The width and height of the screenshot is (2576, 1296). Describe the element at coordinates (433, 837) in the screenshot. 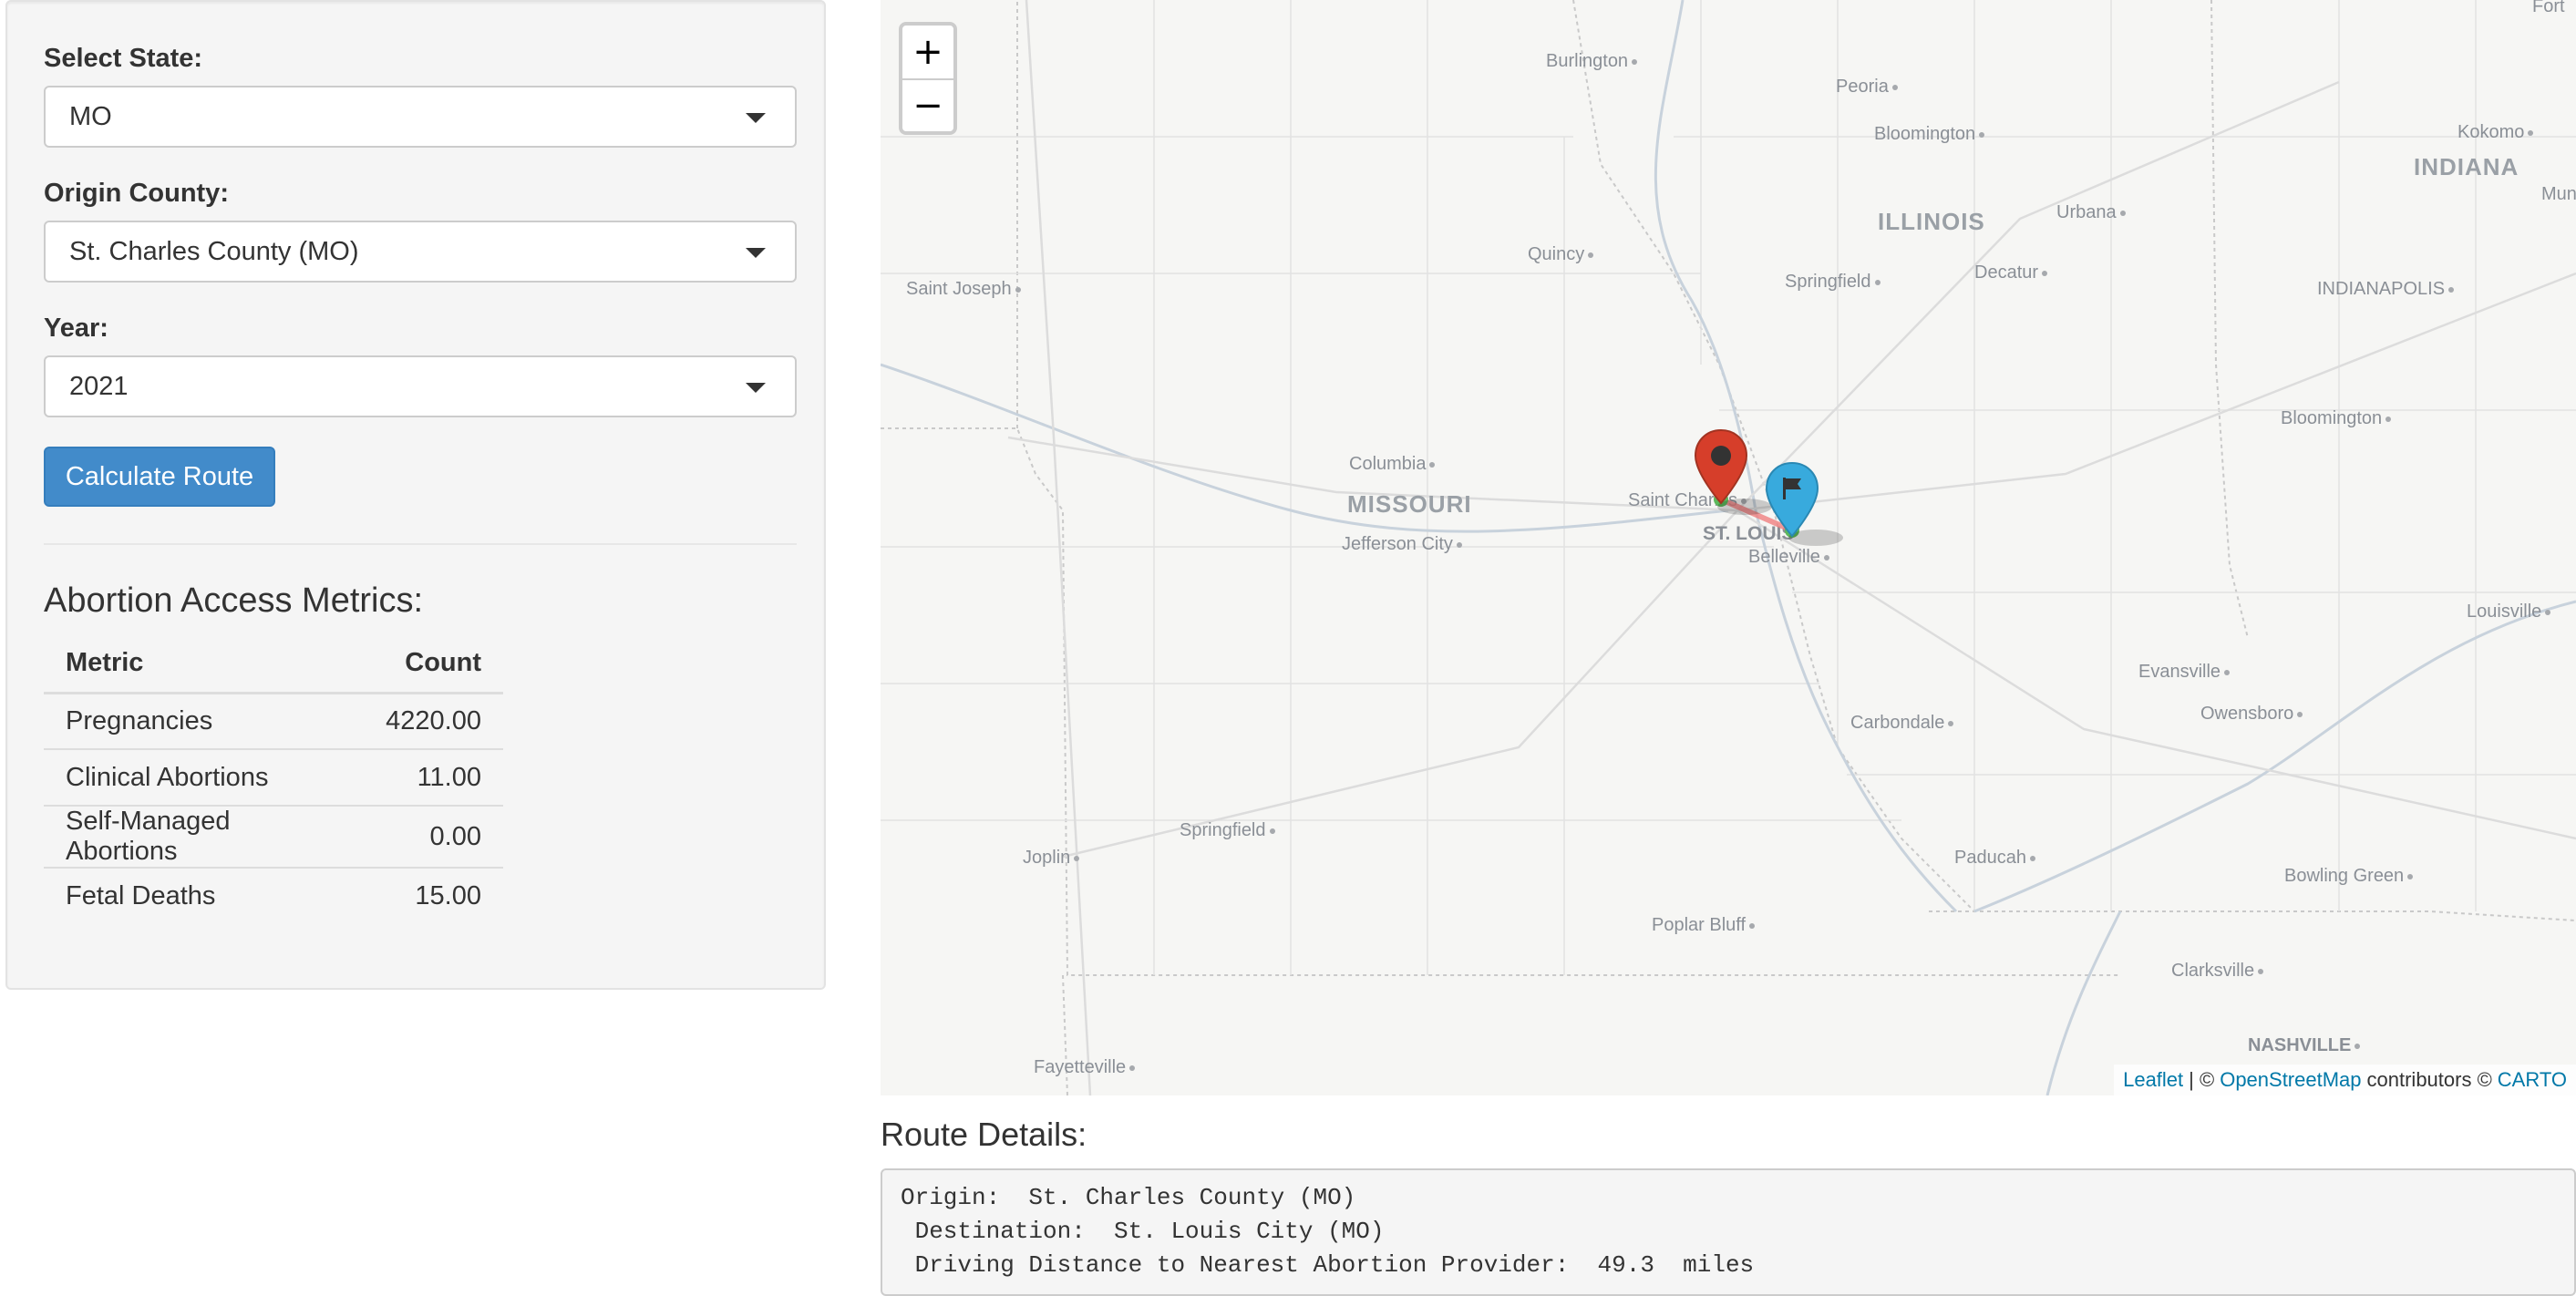

I see `metric-count: 0.00` at that location.